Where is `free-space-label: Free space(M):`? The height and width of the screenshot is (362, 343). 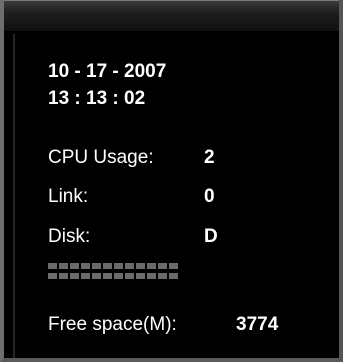 free-space-label: Free space(M): is located at coordinates (112, 324).